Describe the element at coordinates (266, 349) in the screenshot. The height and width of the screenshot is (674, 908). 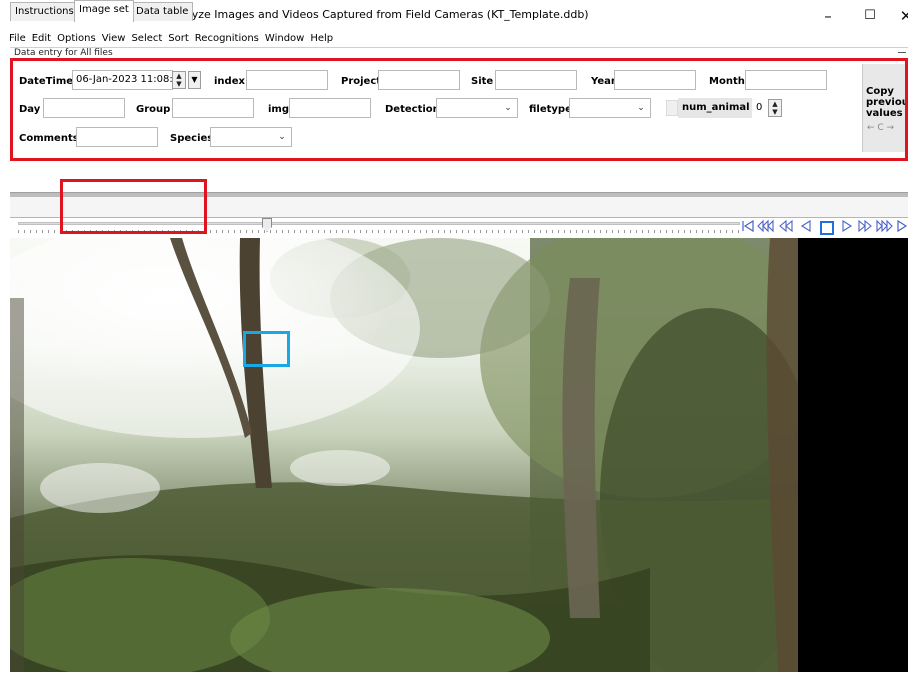
I see `detection-bounding-box` at that location.